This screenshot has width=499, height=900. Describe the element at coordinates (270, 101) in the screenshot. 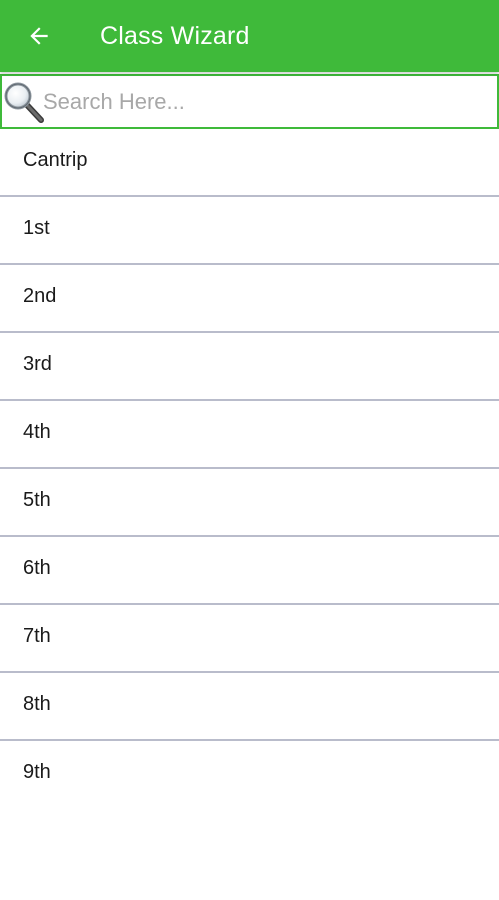

I see `search-input` at that location.